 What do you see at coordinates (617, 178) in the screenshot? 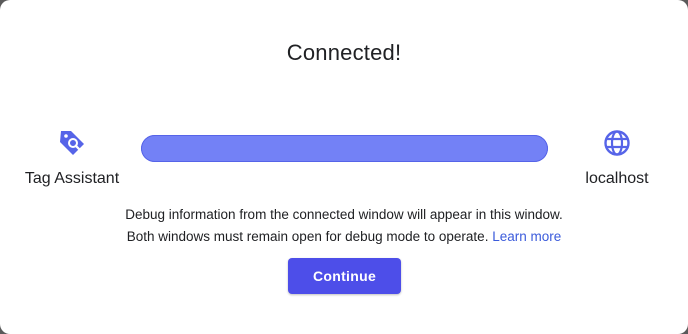
I see `target-label: localhost` at bounding box center [617, 178].